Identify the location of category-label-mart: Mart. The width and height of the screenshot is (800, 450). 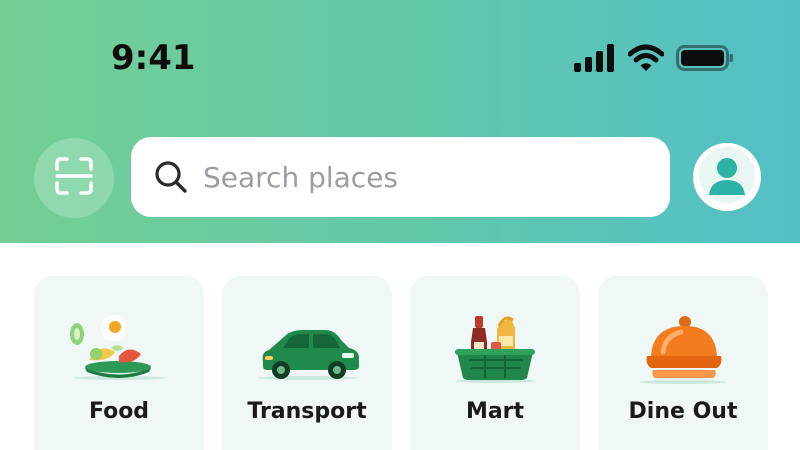
(495, 411).